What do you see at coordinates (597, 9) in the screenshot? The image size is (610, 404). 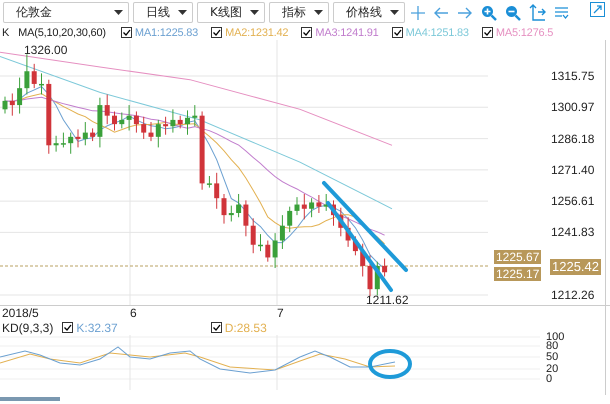 I see `expand-icon` at bounding box center [597, 9].